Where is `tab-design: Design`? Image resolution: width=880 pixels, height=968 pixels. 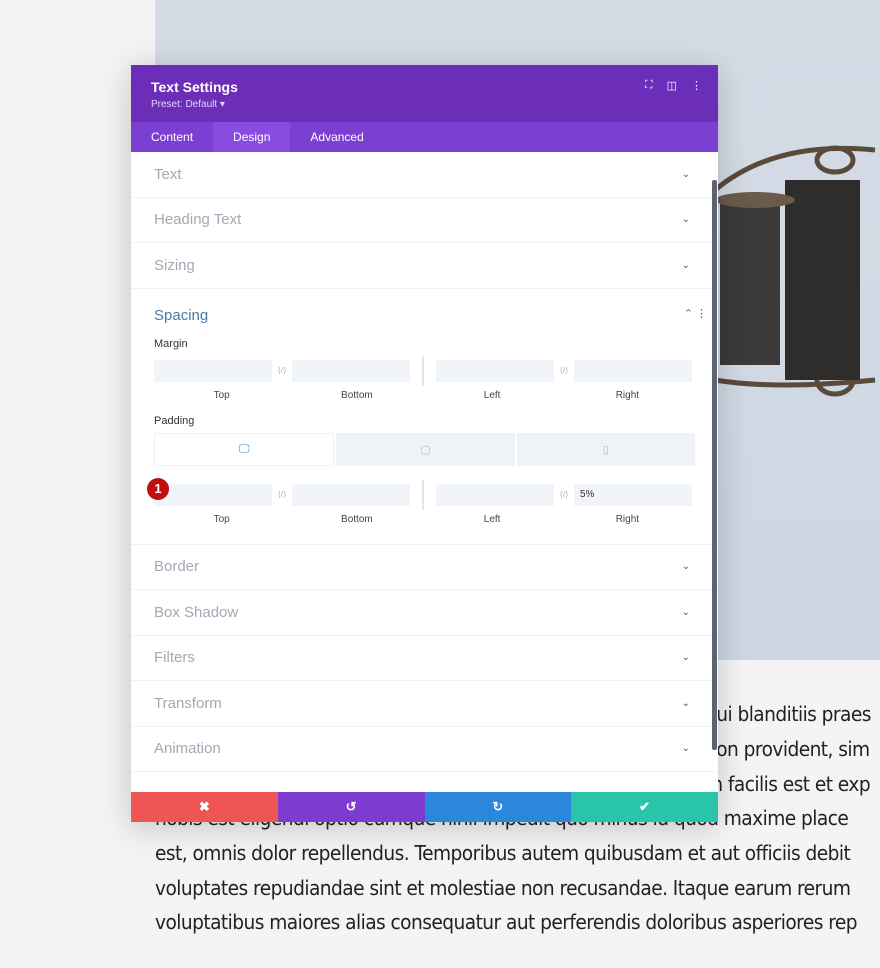
tab-design: Design is located at coordinates (252, 137).